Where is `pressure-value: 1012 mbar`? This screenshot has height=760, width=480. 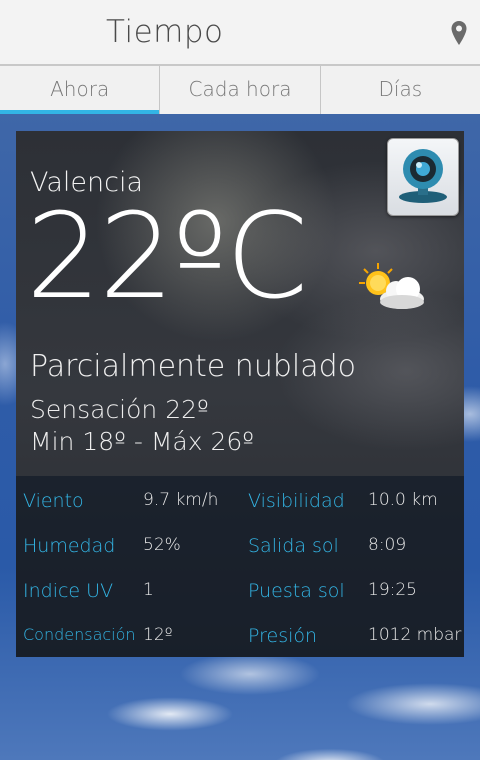
pressure-value: 1012 mbar is located at coordinates (415, 635).